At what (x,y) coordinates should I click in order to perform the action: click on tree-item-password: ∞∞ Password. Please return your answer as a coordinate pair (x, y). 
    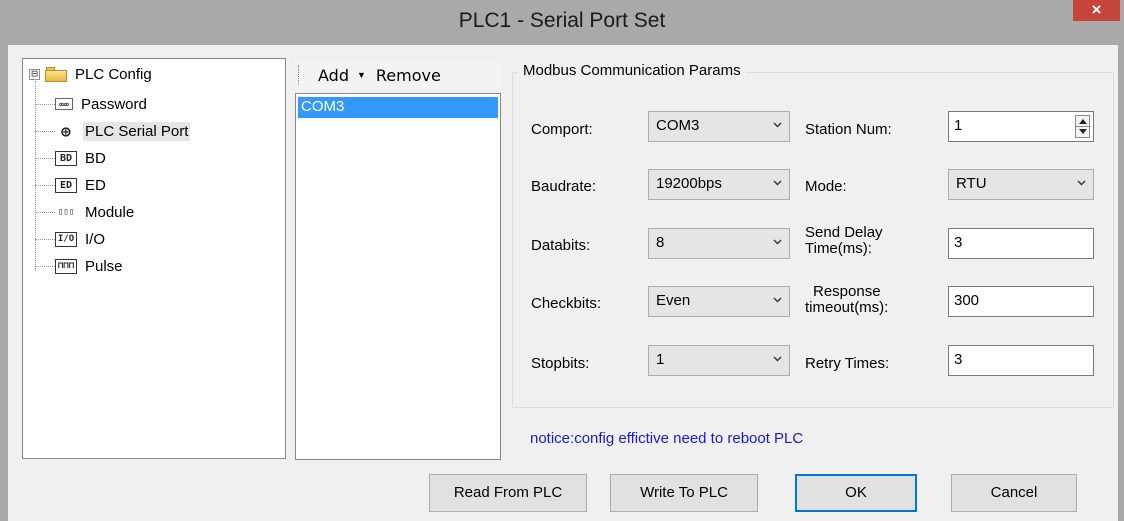
    Looking at the image, I should click on (92, 104).